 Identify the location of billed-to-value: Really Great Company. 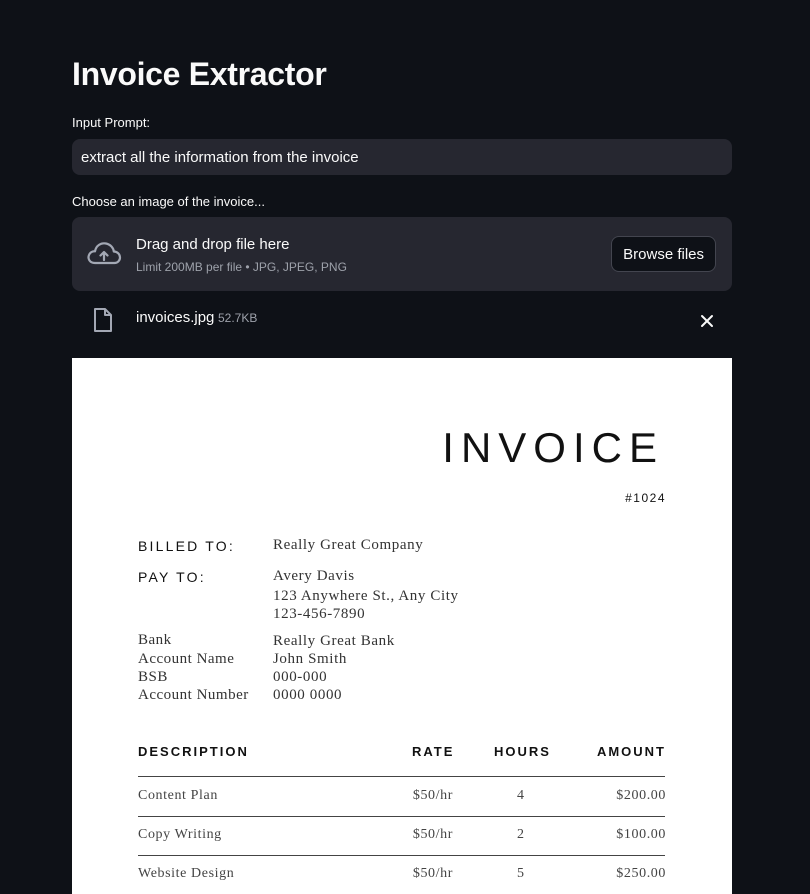
(348, 545).